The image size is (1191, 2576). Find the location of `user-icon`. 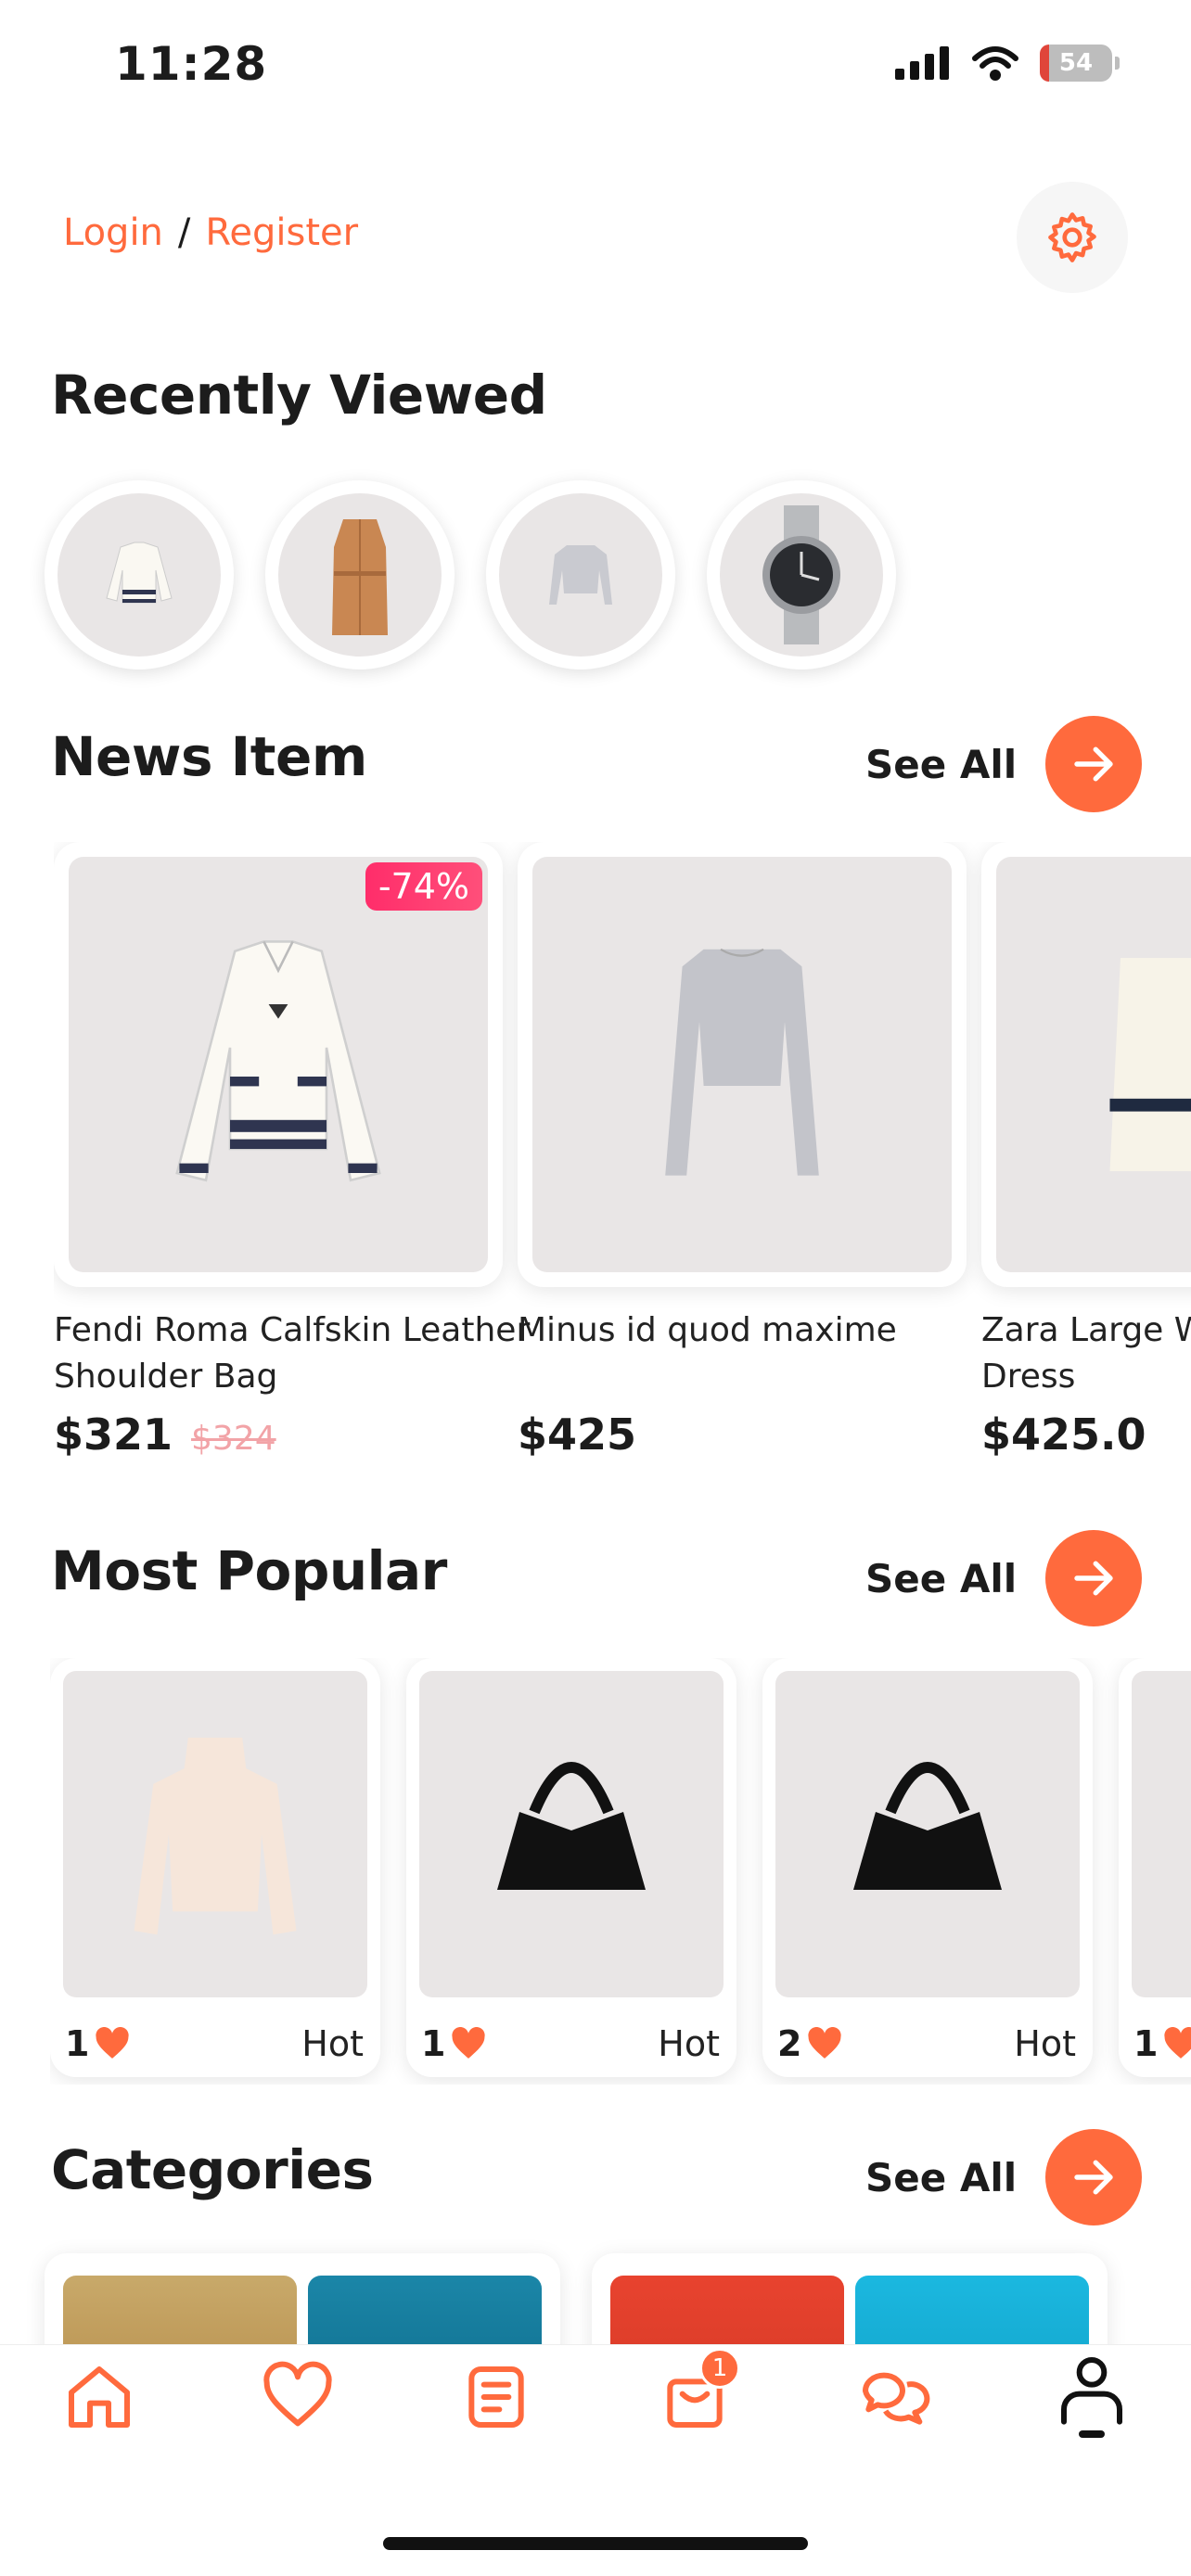

user-icon is located at coordinates (1091, 2397).